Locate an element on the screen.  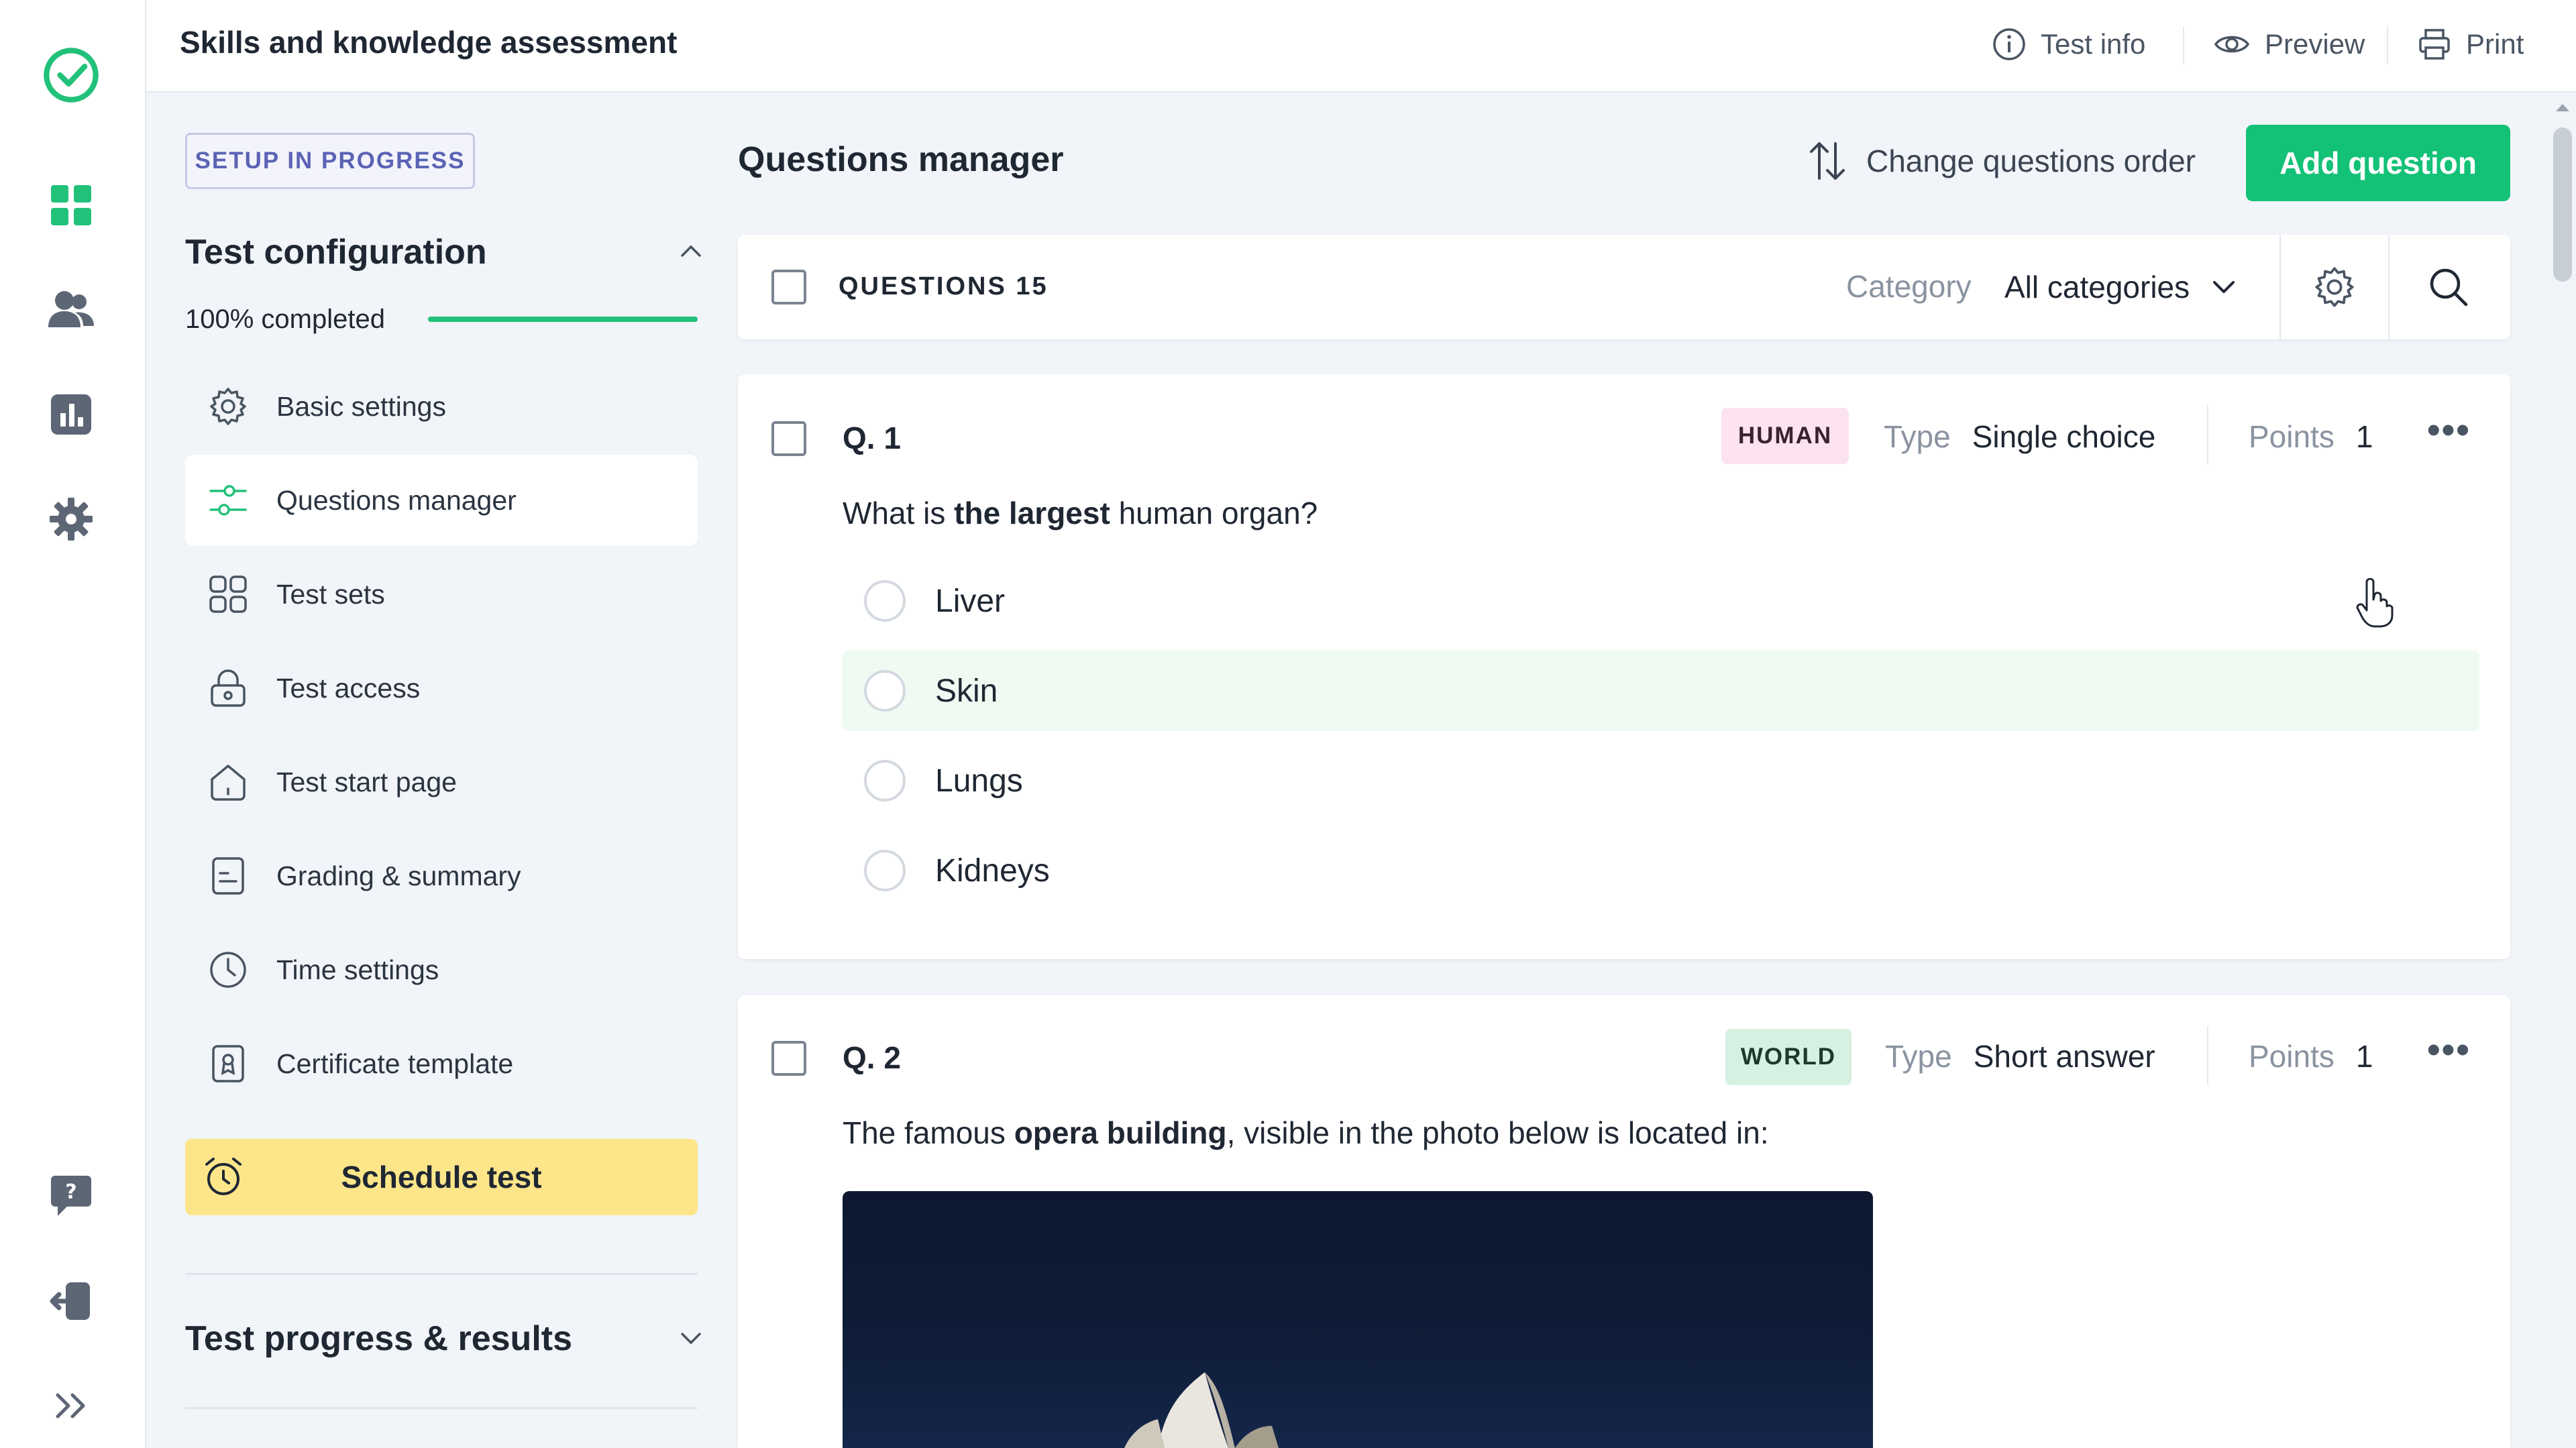
answer-option: Kidneys is located at coordinates (1661, 870).